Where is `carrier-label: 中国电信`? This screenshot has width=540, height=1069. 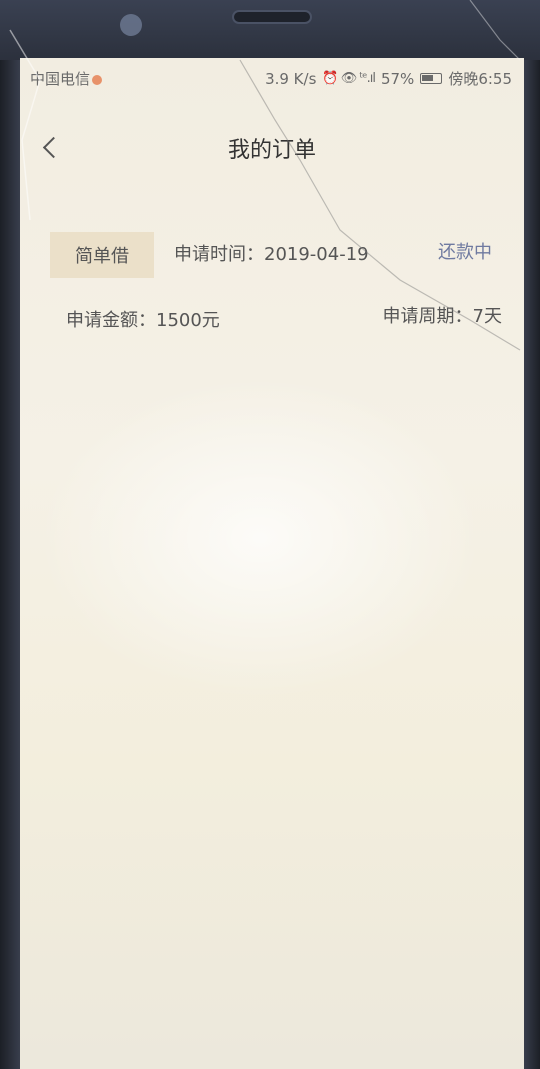 carrier-label: 中国电信 is located at coordinates (60, 79).